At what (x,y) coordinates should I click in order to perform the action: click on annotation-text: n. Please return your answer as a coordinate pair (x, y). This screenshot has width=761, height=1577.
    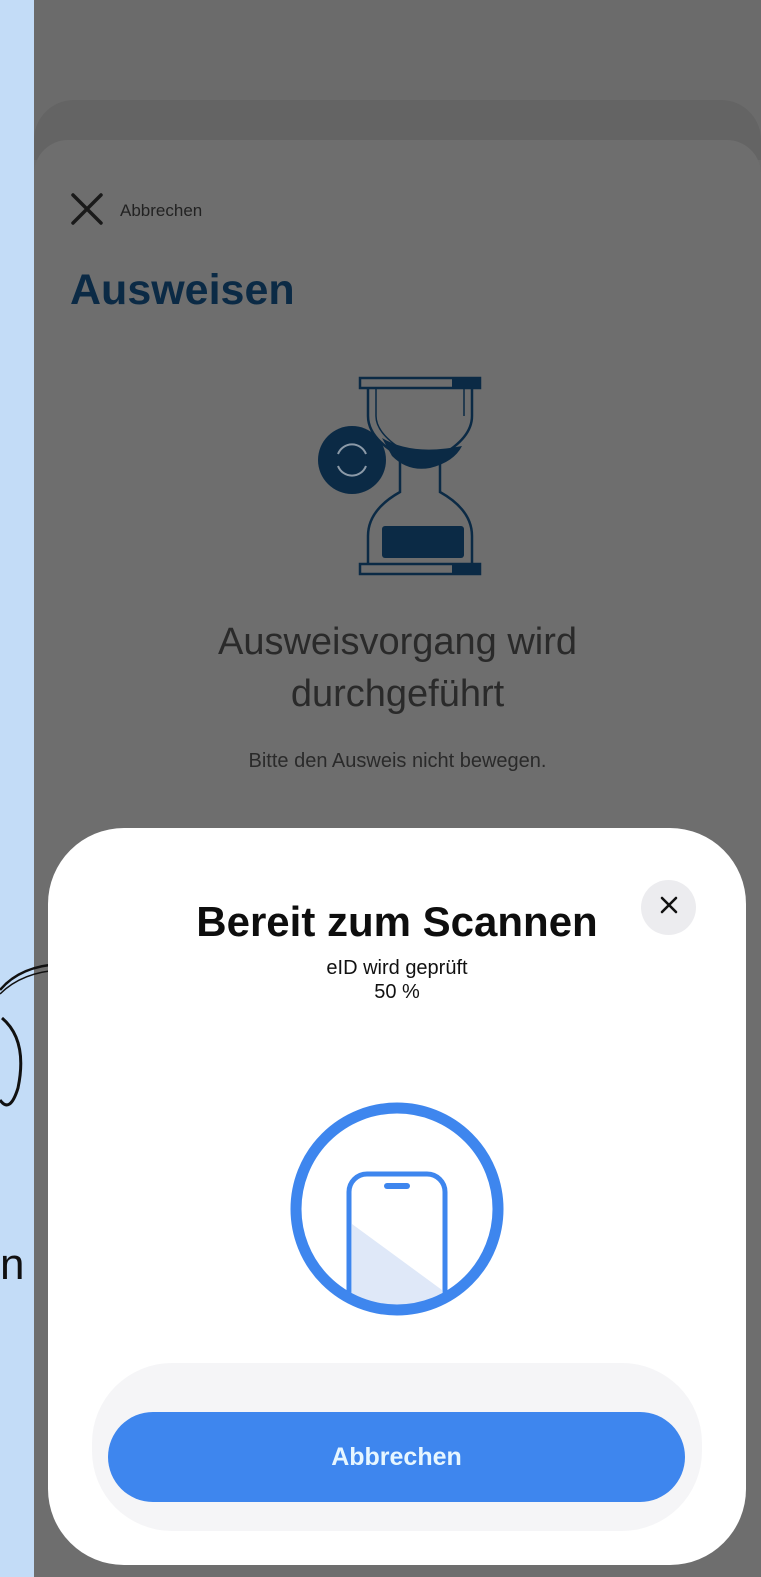
    Looking at the image, I should click on (12, 1264).